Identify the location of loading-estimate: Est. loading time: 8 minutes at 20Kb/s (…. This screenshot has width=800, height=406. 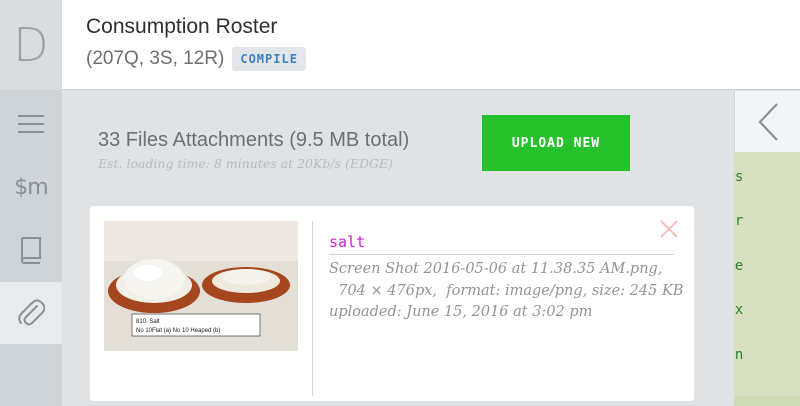
(245, 163).